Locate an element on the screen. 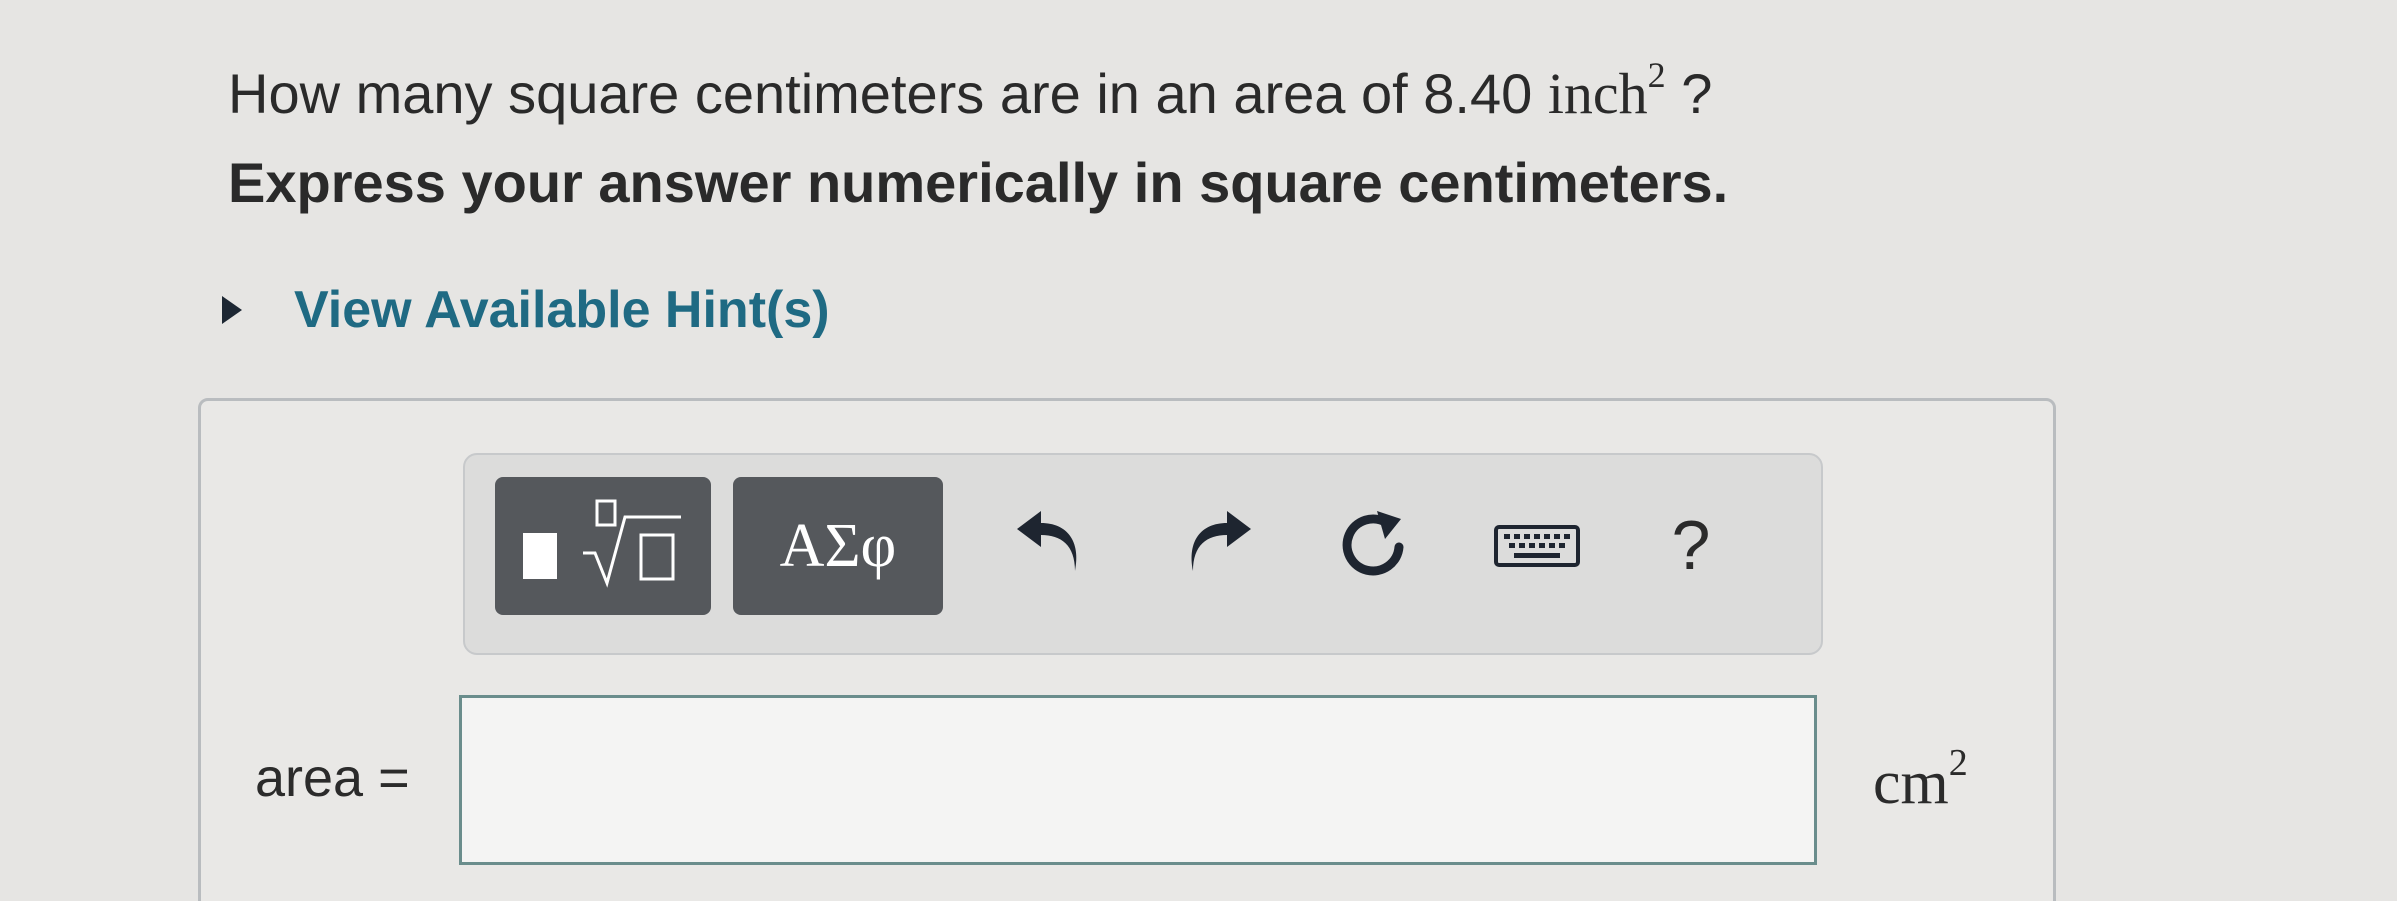 Image resolution: width=2397 pixels, height=901 pixels. question-unit: inch2 is located at coordinates (1606, 90).